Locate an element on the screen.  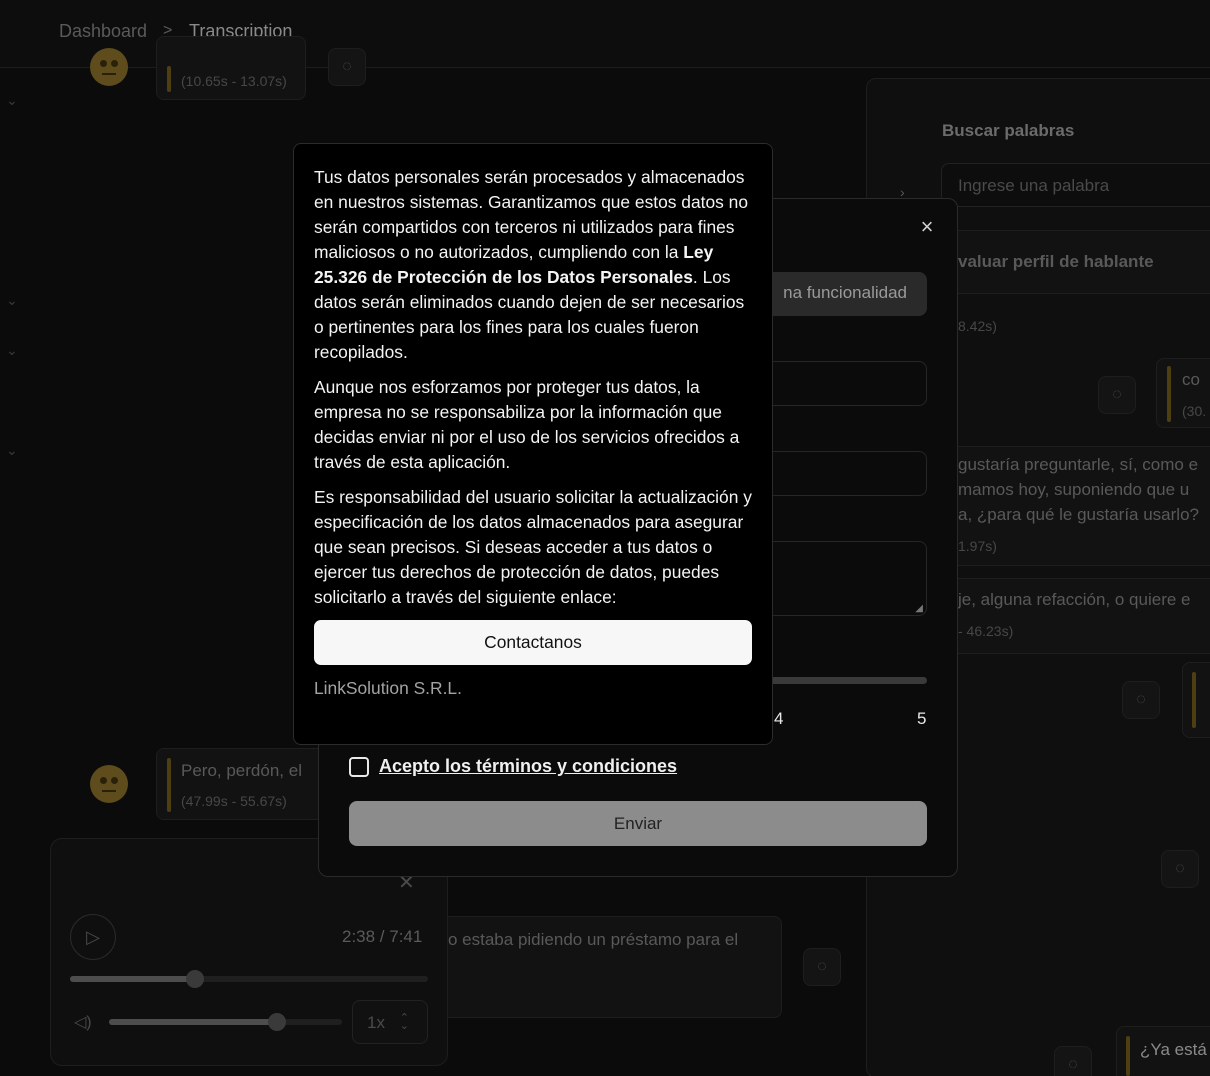
function-button-label: na funcionalidad is located at coordinates (845, 292).